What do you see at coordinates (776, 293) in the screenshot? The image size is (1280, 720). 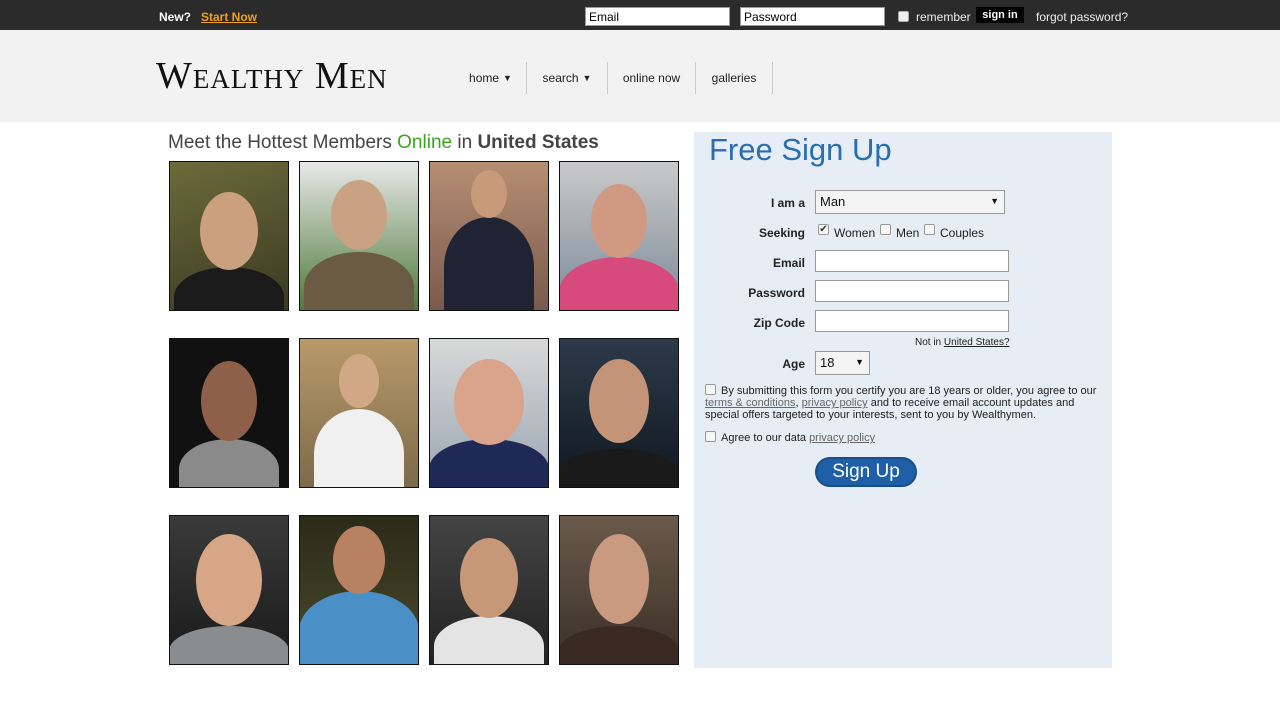 I see `password-label: Password` at bounding box center [776, 293].